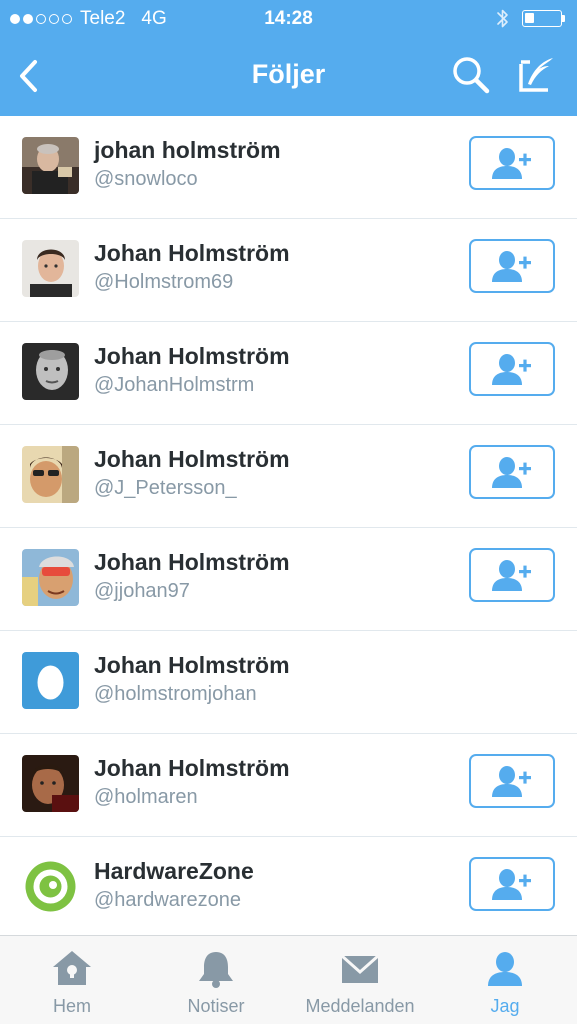 This screenshot has width=577, height=1025. Describe the element at coordinates (71, 1006) in the screenshot. I see `tab-label: Hem` at that location.